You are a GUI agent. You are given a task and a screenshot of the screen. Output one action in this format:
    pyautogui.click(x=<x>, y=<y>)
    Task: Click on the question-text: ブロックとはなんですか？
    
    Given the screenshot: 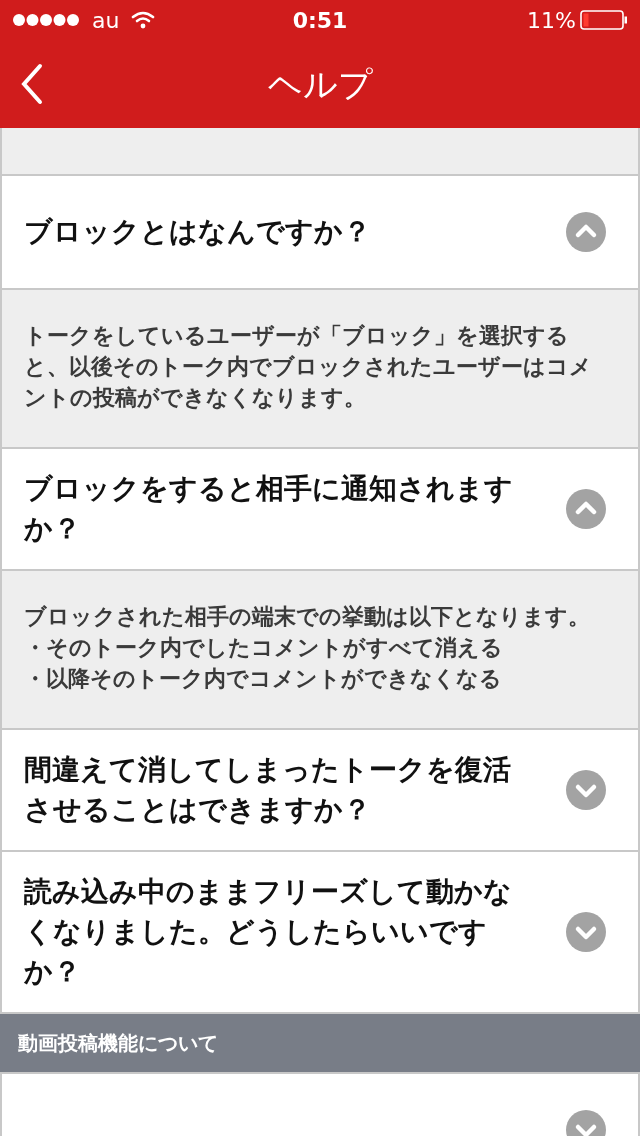 What is the action you would take?
    pyautogui.click(x=198, y=232)
    